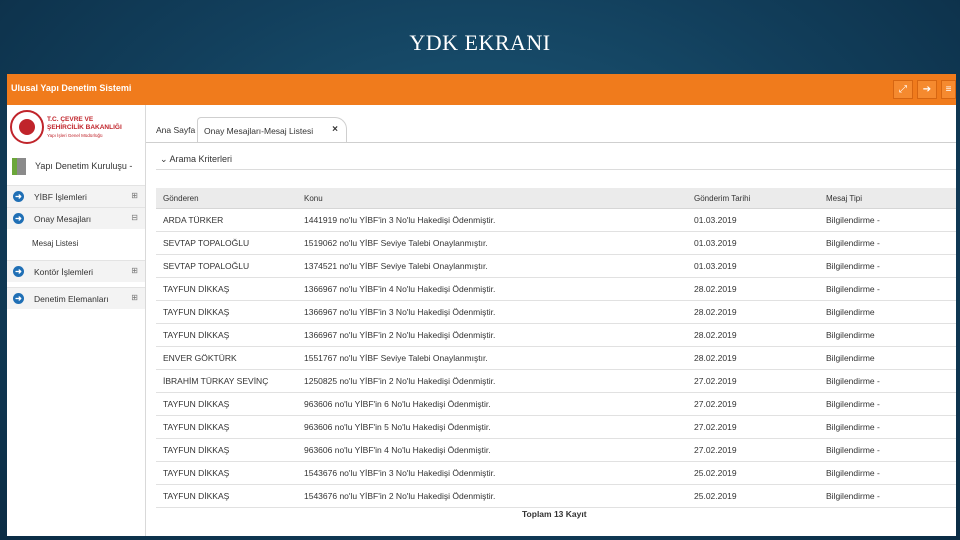  I want to click on sender-cell: ENVER GÖKTÜRK, so click(200, 358).